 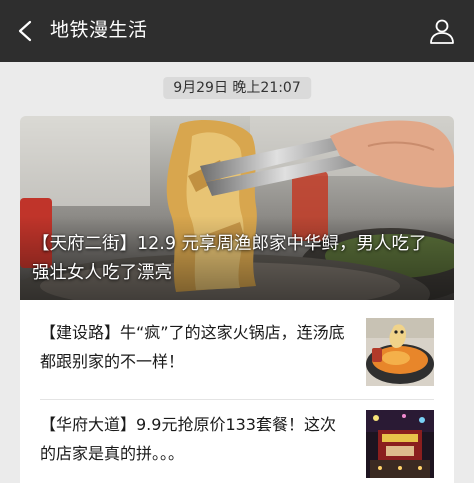 I want to click on top-bar: 地铁漫生活, so click(x=237, y=31).